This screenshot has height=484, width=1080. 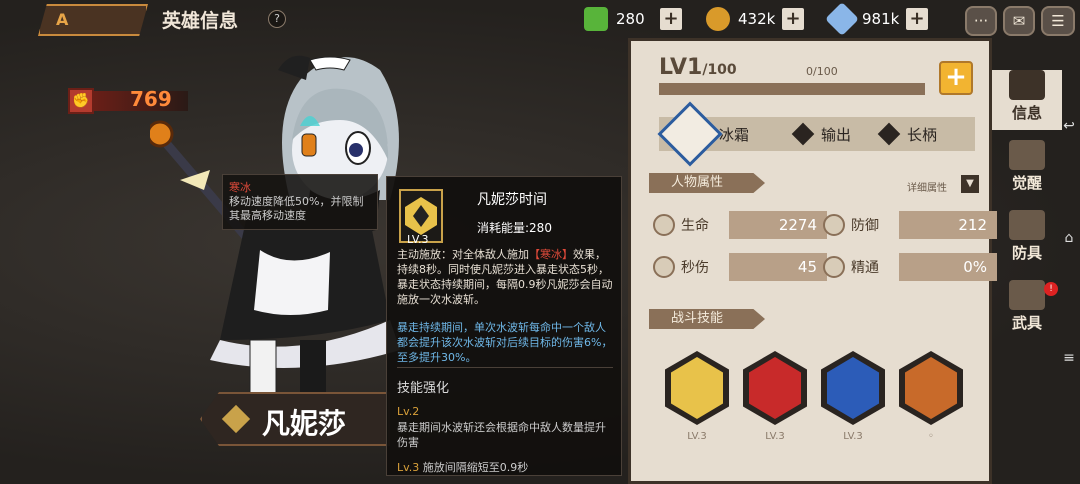 I want to click on enhance-lv3: Lv.3 施放间隔缩短至0.9秒, so click(x=462, y=467).